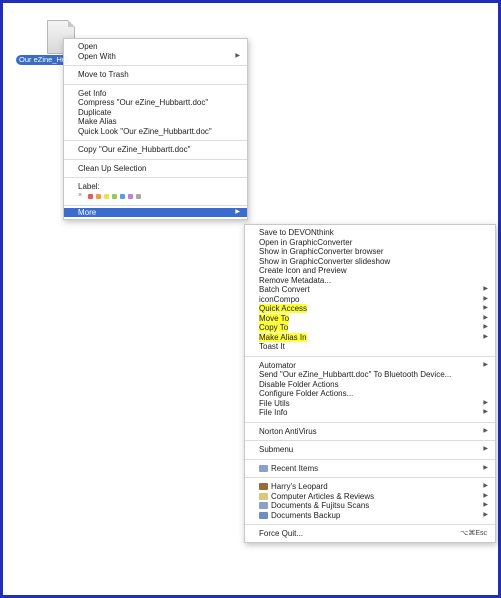 The height and width of the screenshot is (598, 501). Describe the element at coordinates (370, 347) in the screenshot. I see `submenu-item-toast-it: Toast It` at that location.